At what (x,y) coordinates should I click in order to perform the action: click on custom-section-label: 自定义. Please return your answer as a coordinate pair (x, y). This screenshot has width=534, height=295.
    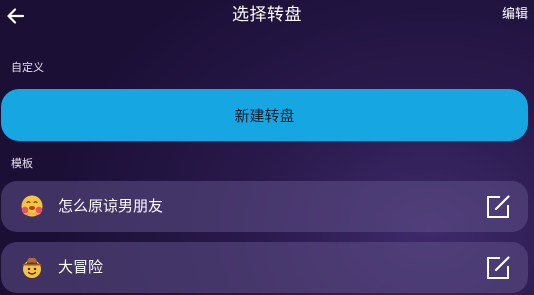
    Looking at the image, I should click on (27, 67).